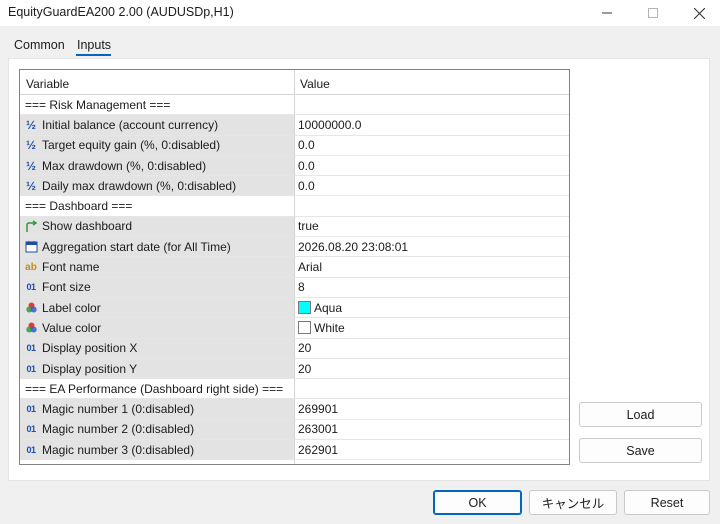 The height and width of the screenshot is (524, 720). I want to click on parameter-row: 01 Magic number 2 (0:disabled) 263001, so click(294, 430).